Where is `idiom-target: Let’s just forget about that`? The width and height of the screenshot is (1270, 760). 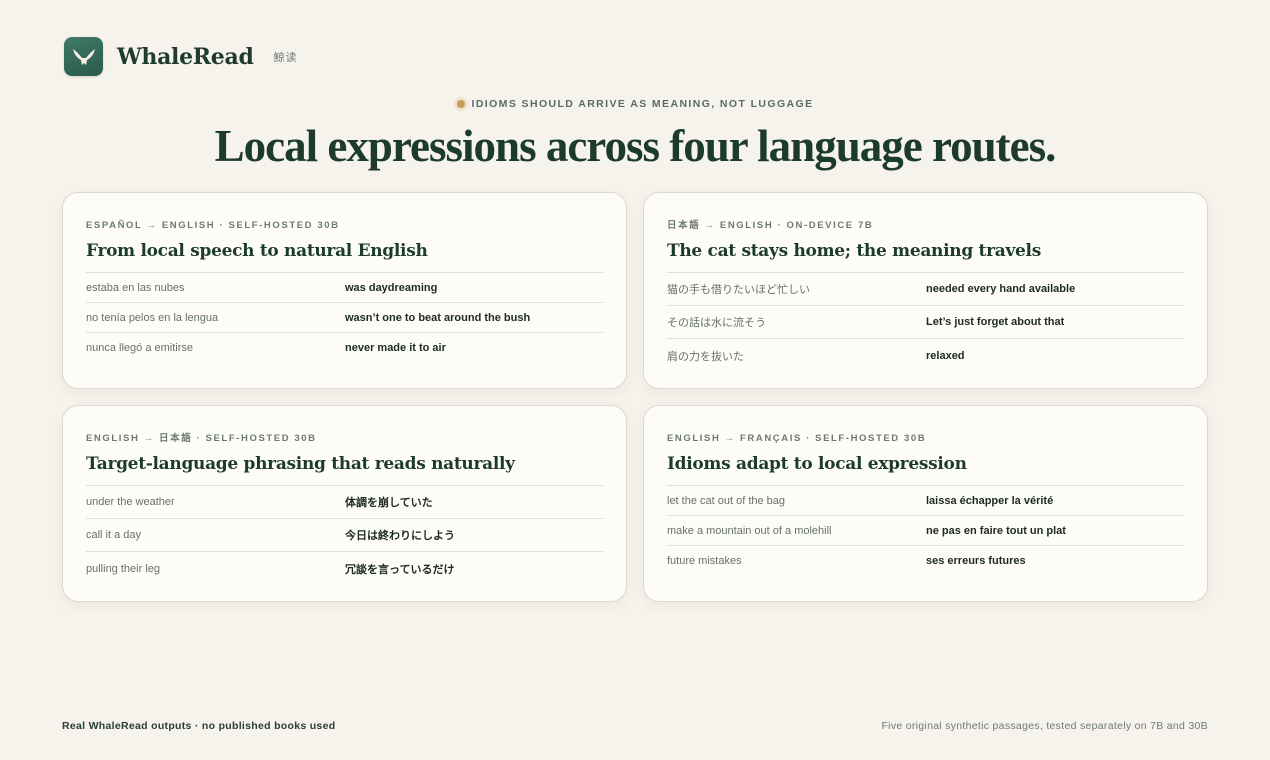 idiom-target: Let’s just forget about that is located at coordinates (995, 322).